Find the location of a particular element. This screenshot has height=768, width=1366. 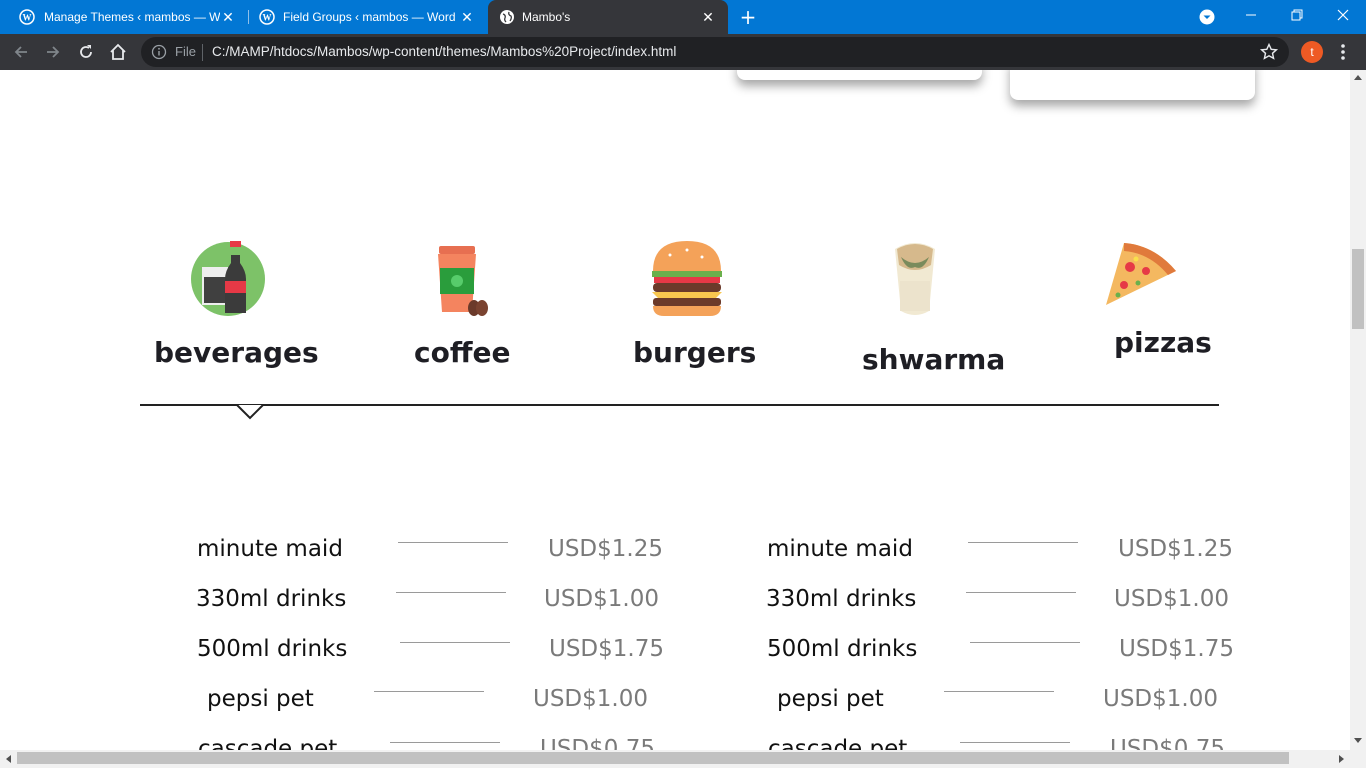

minimize-button is located at coordinates (1251, 15).